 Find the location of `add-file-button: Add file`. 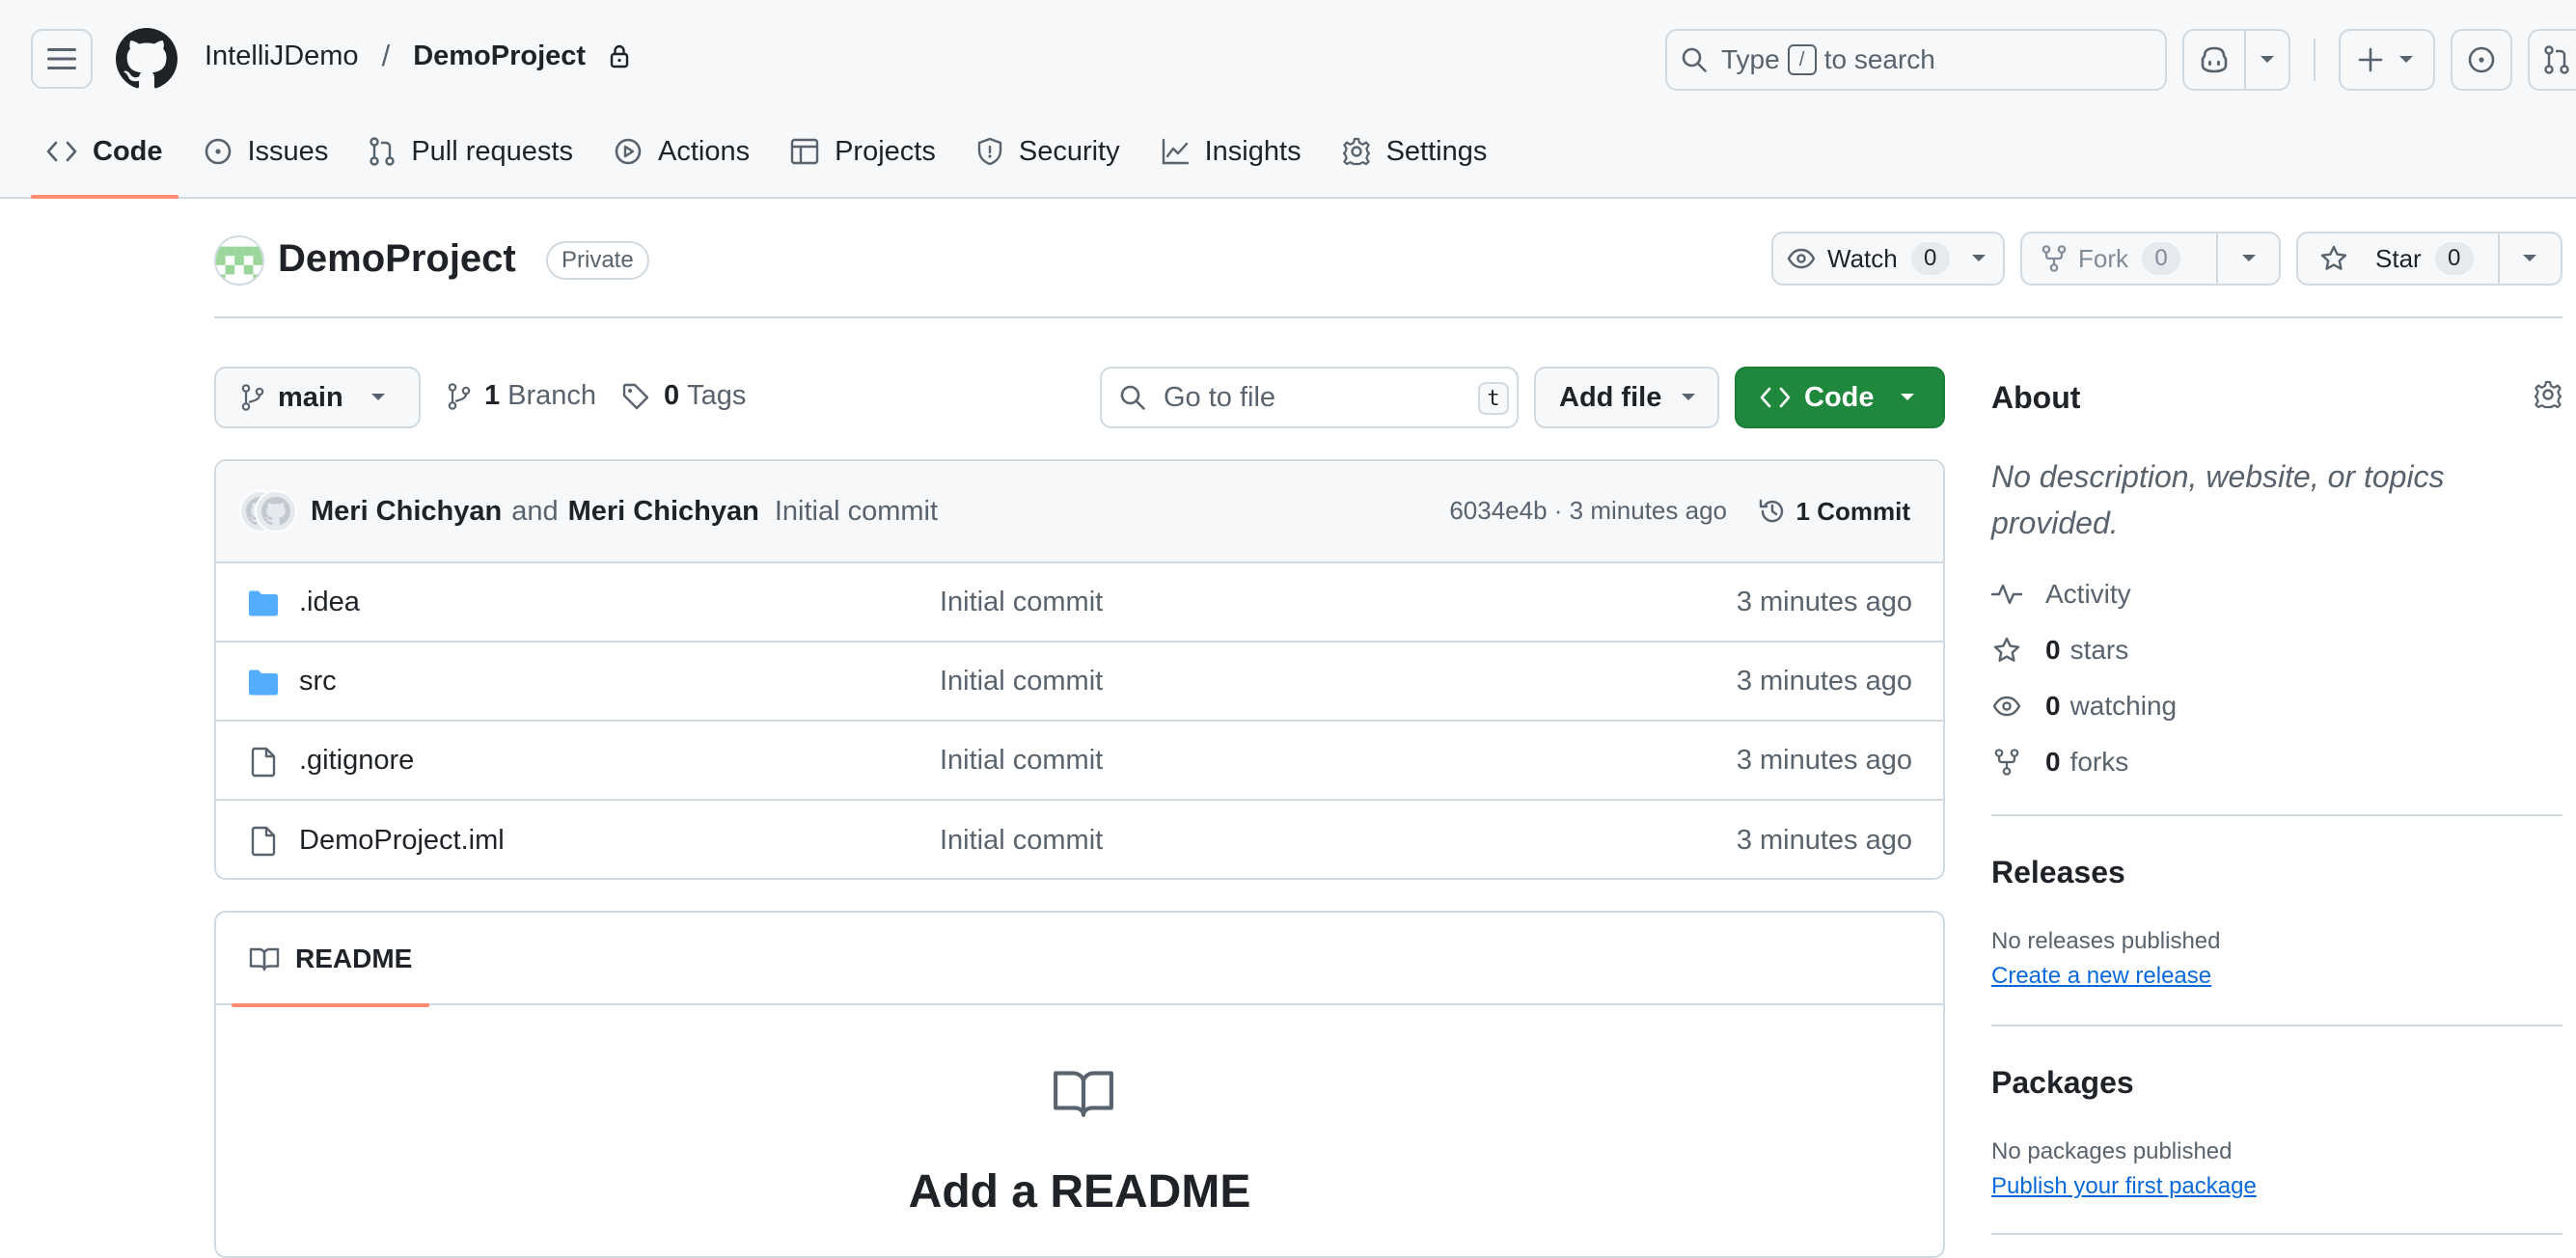

add-file-button: Add file is located at coordinates (1627, 397).